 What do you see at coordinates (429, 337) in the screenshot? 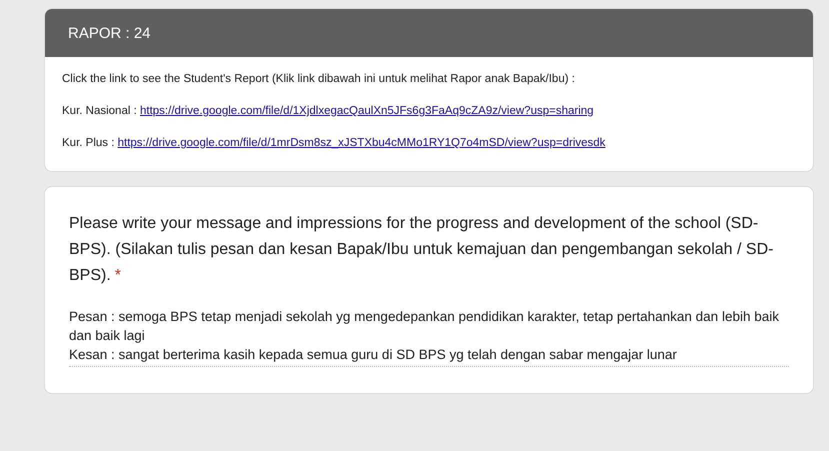
I see `answer-field: Pesan : semoga BPS tetap menjadi sekolah yg mengedepankan pendidikan karakter, tetap pertahankan dan lebih baik dan baik lagi Kesan : sangat berterima kasih kepada semua guru di SD BPS yg telah dengan sabar mengajar lunar` at bounding box center [429, 337].